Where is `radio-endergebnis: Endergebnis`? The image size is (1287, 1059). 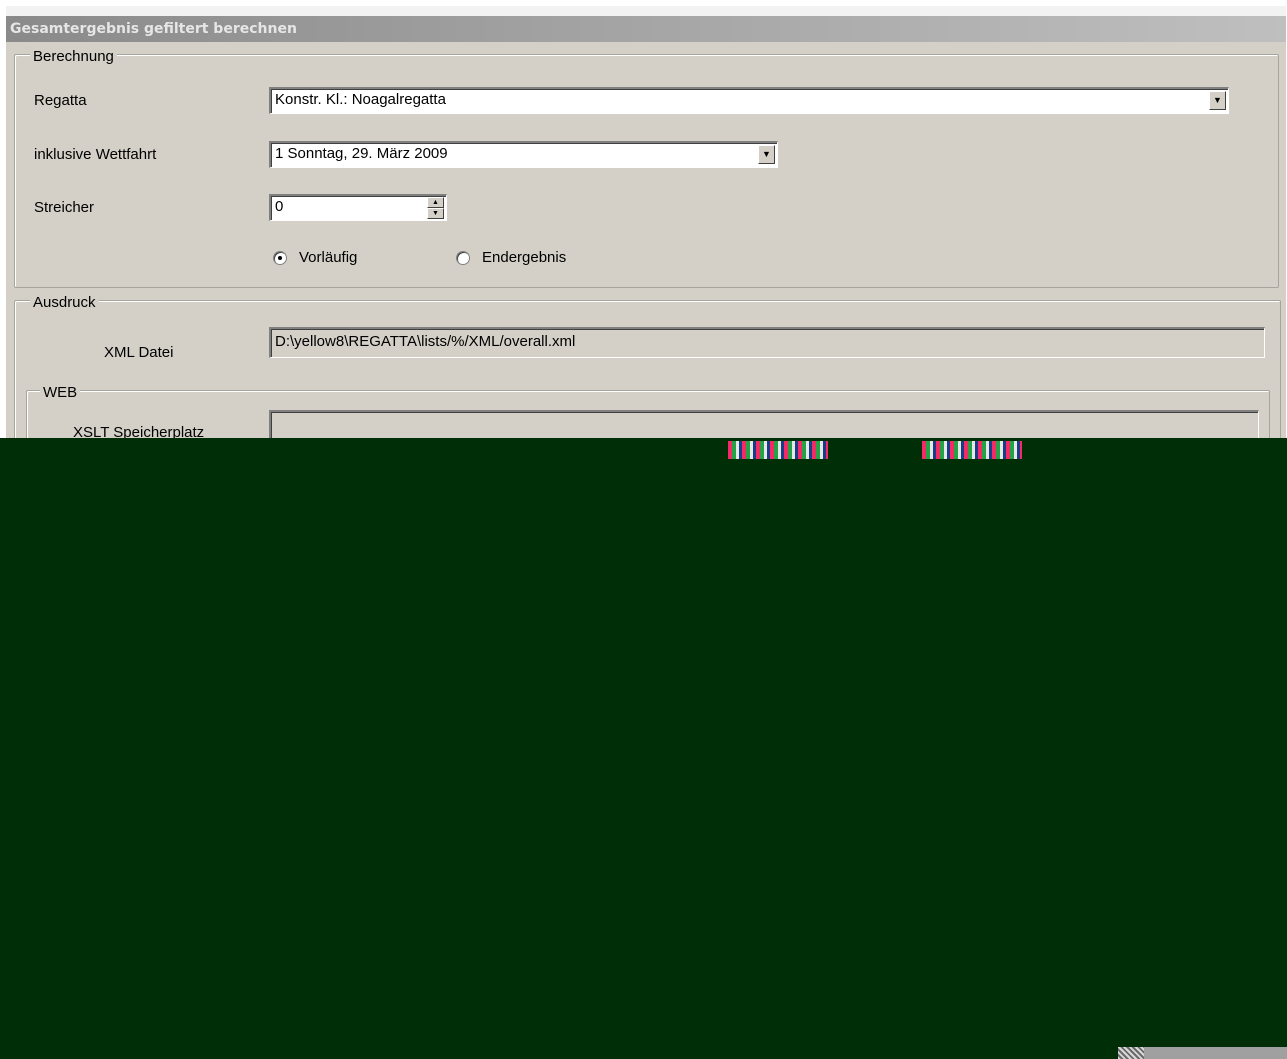 radio-endergebnis: Endergebnis is located at coordinates (511, 257).